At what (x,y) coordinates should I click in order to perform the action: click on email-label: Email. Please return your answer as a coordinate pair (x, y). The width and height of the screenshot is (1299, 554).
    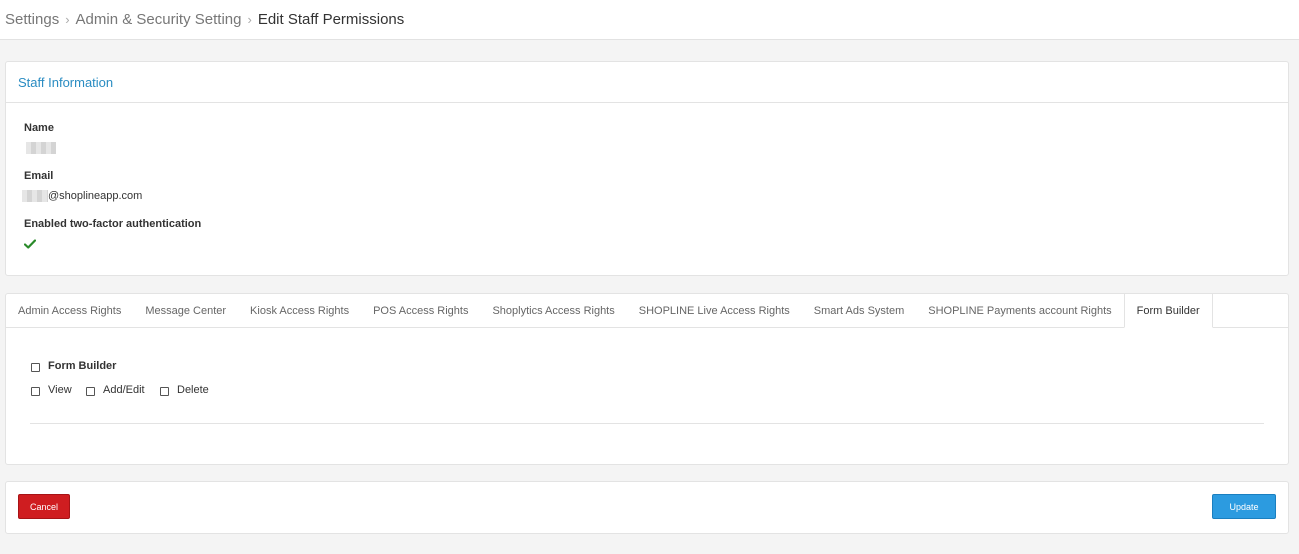
    Looking at the image, I should click on (39, 176).